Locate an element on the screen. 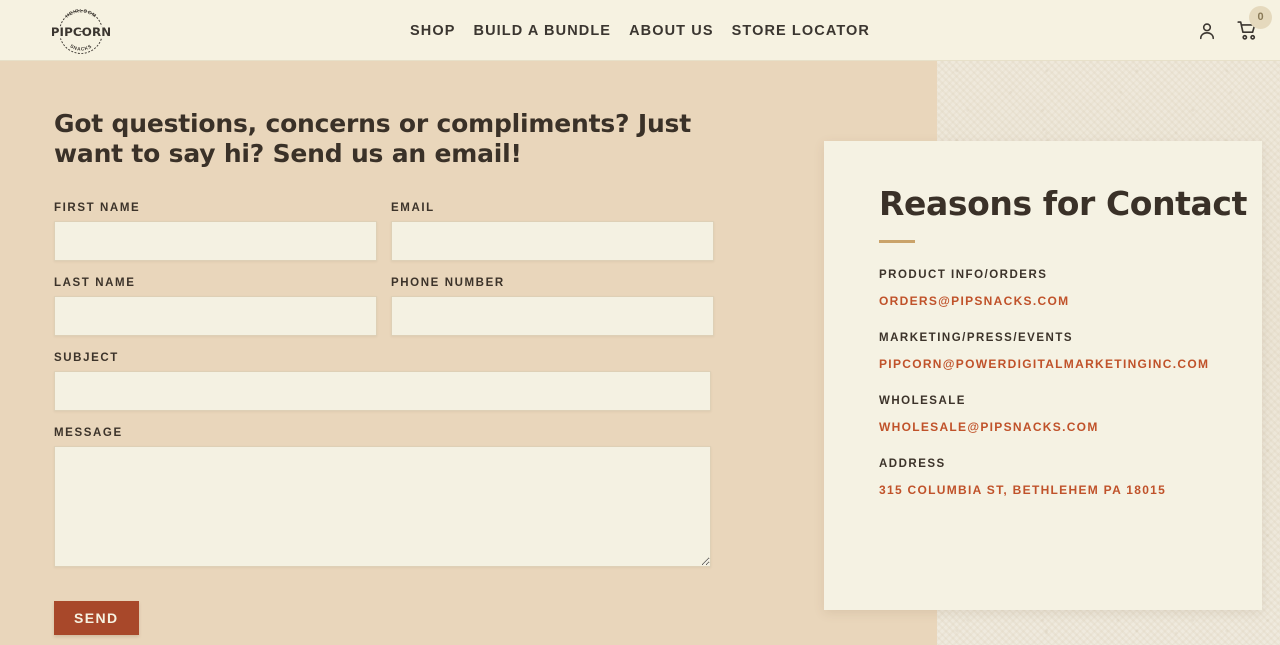 The width and height of the screenshot is (1280, 645). account-person-icon is located at coordinates (1207, 30).